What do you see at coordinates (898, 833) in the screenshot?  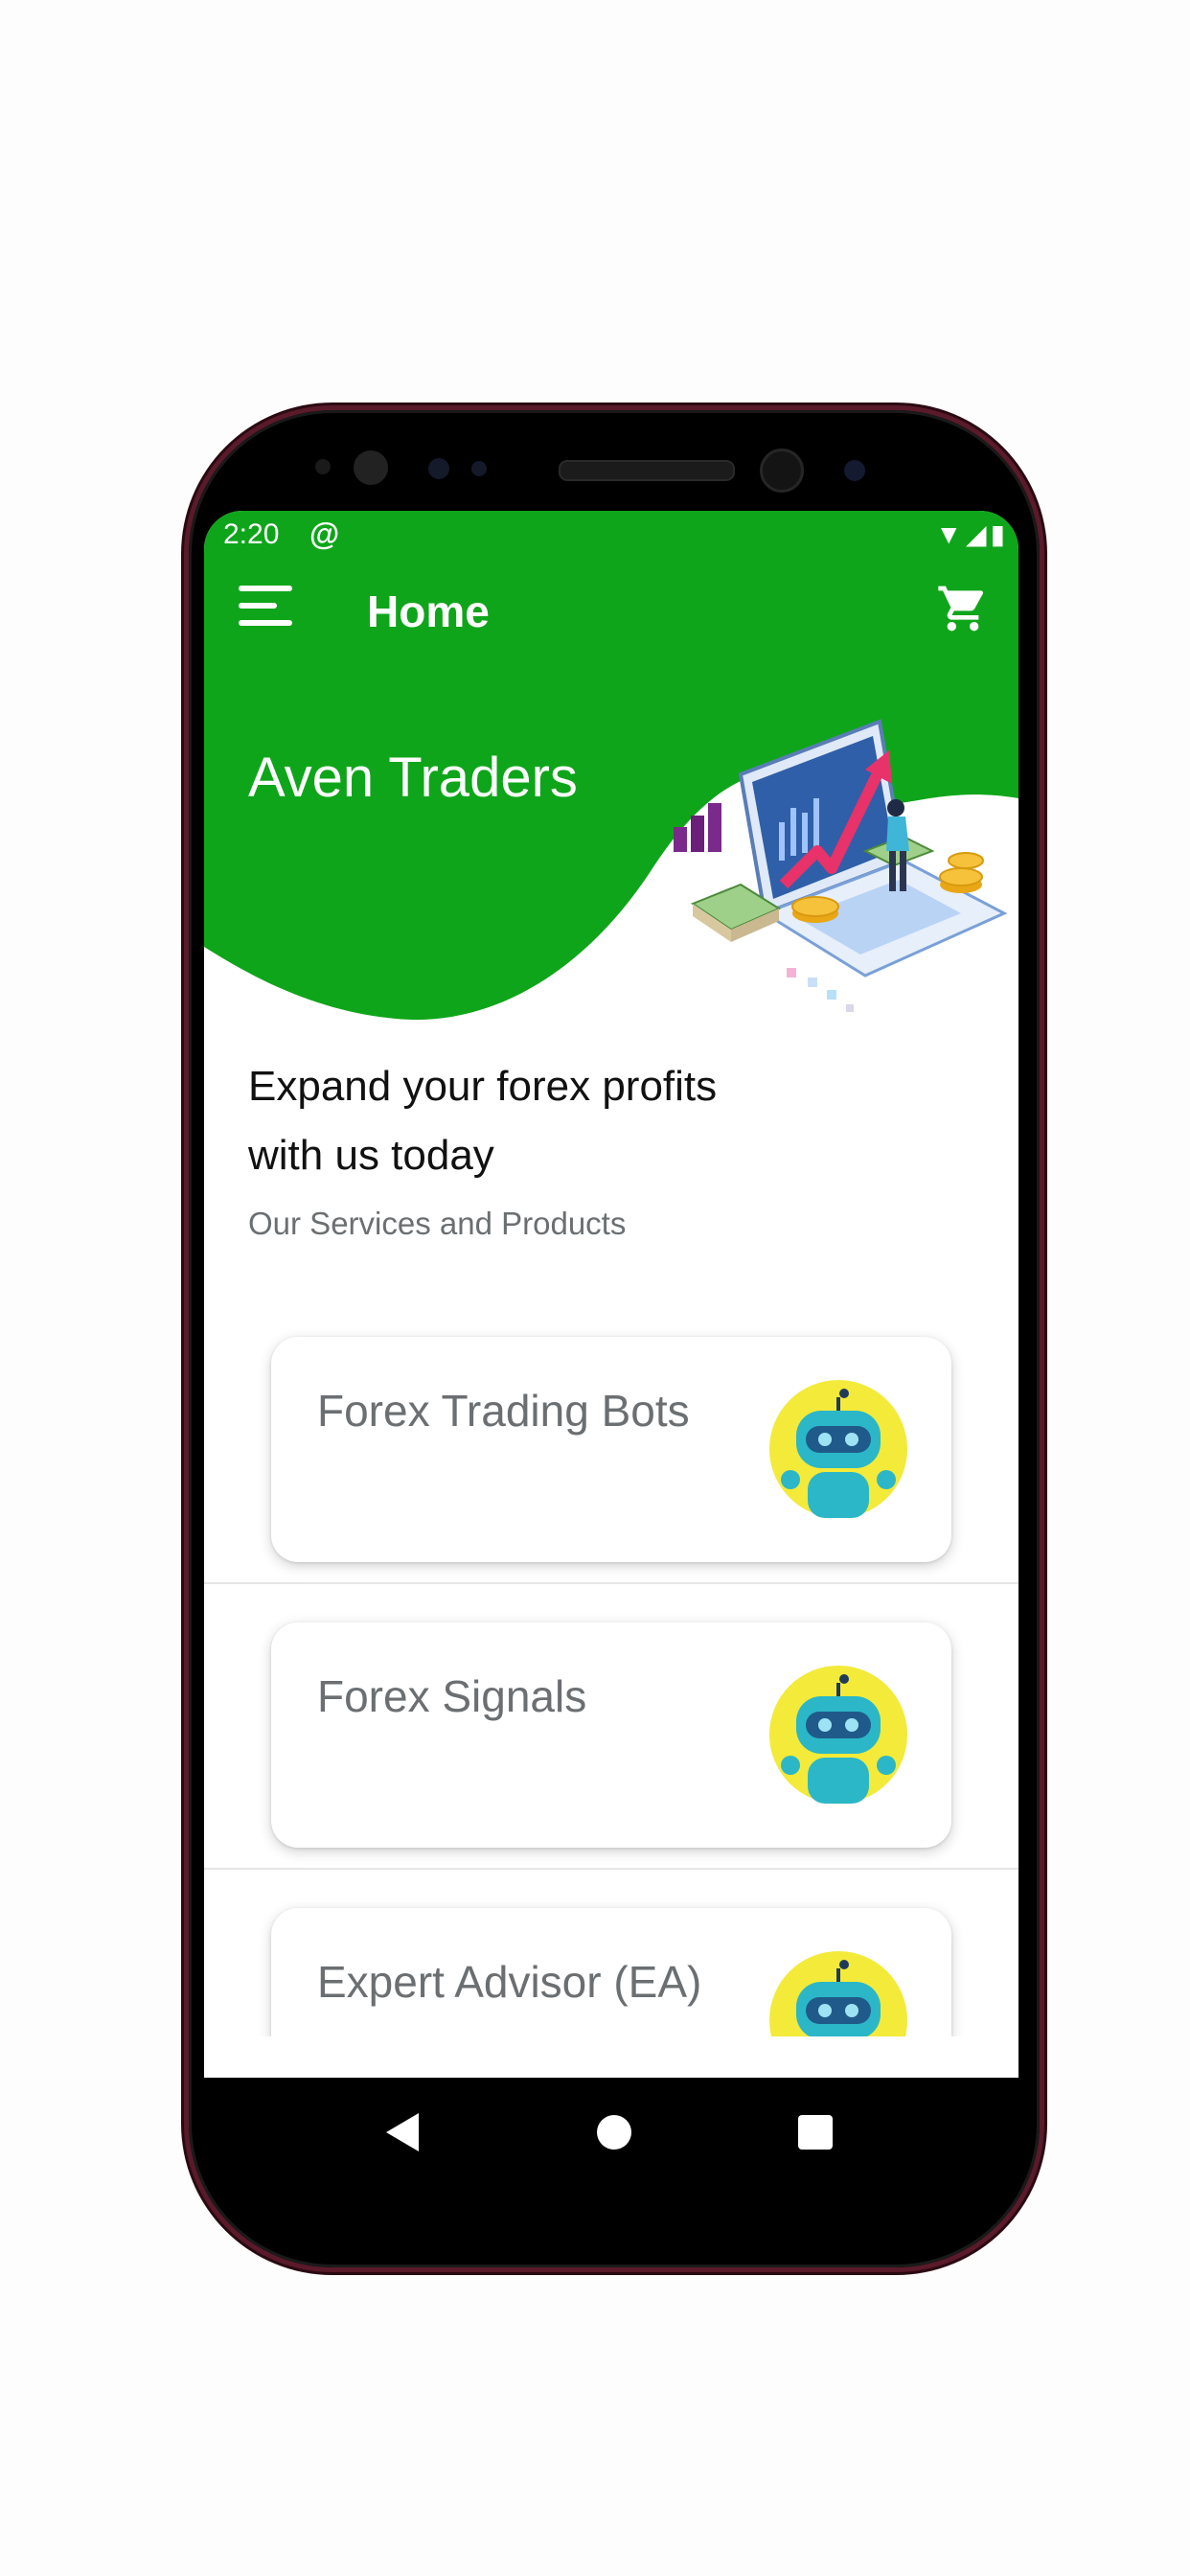 I see `person-body` at bounding box center [898, 833].